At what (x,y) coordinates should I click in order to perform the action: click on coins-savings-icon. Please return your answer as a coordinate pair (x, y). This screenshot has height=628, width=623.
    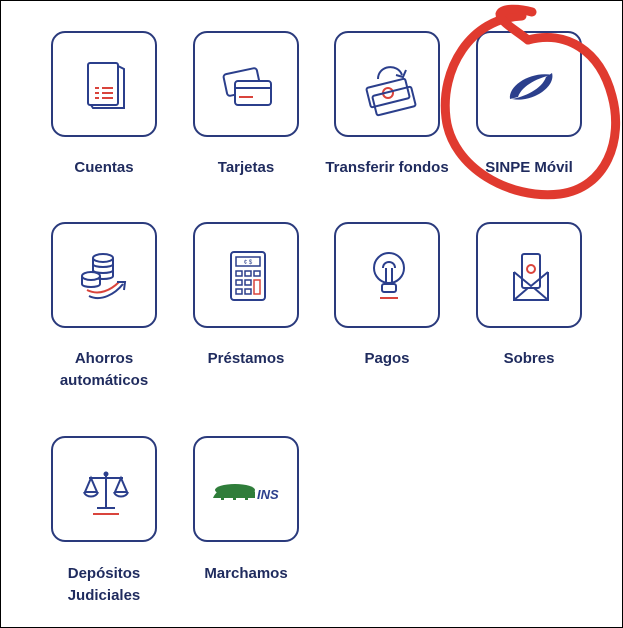
    Looking at the image, I should click on (104, 276).